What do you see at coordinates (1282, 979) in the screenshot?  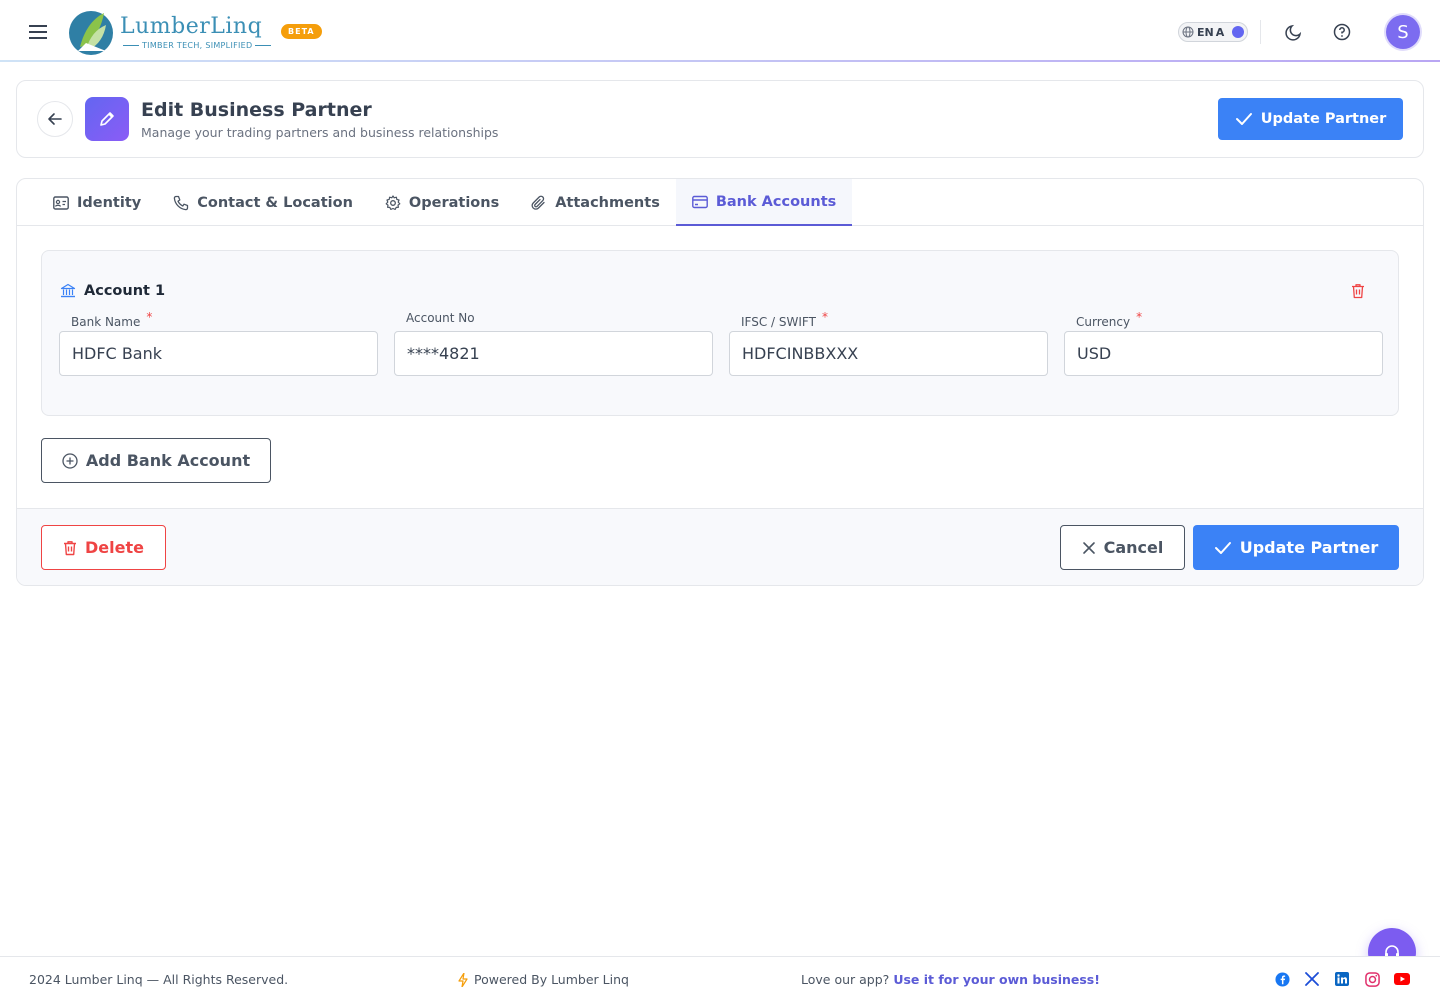 I see `facebook-icon` at bounding box center [1282, 979].